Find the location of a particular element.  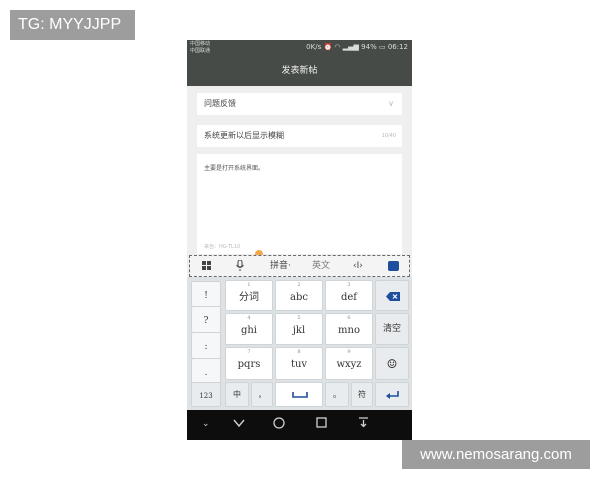

watermark-top-left: TG: MYYJJPP is located at coordinates (72, 25).